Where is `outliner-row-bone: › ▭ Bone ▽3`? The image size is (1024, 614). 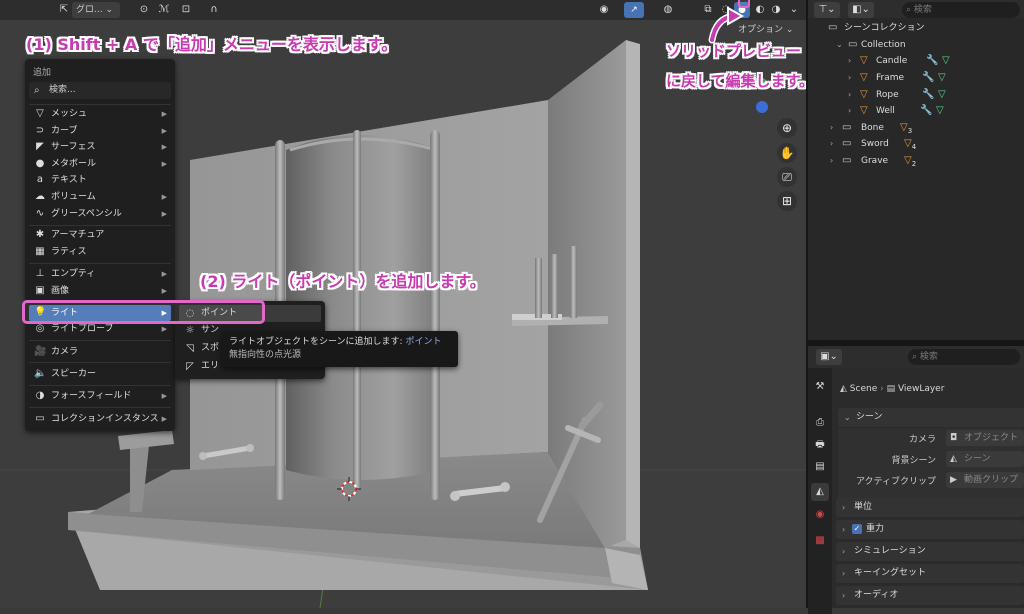 outliner-row-bone: › ▭ Bone ▽3 is located at coordinates (916, 128).